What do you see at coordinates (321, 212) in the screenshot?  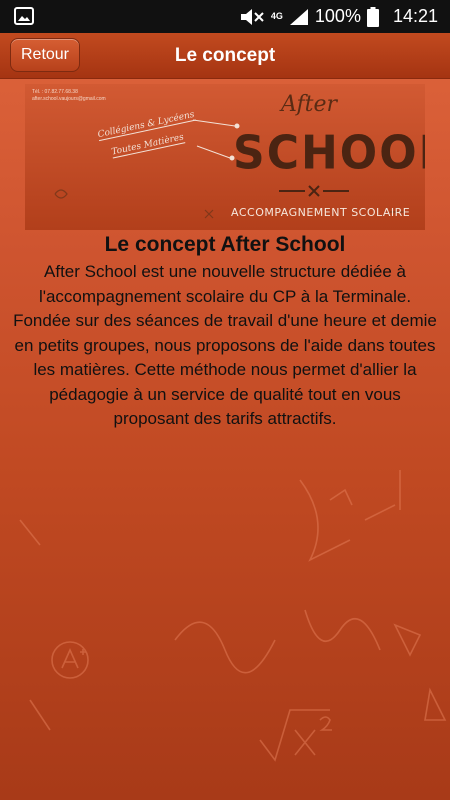 I see `brand-tagline: ACCOMPAGNEMENT SCOLAIRE` at bounding box center [321, 212].